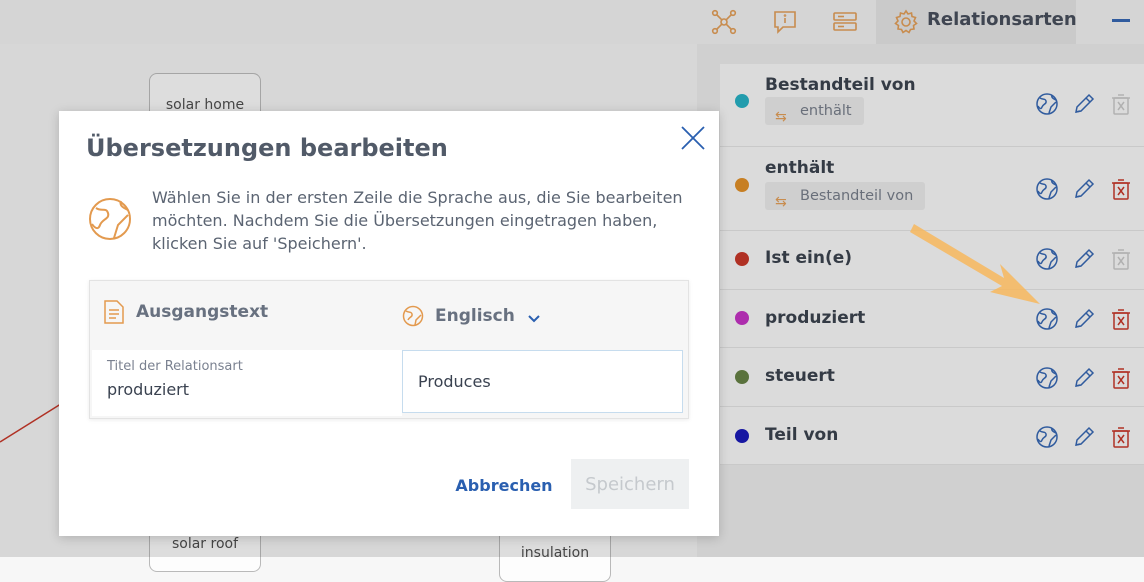 This screenshot has height=582, width=1144. What do you see at coordinates (630, 484) in the screenshot?
I see `save-button: Speichern` at bounding box center [630, 484].